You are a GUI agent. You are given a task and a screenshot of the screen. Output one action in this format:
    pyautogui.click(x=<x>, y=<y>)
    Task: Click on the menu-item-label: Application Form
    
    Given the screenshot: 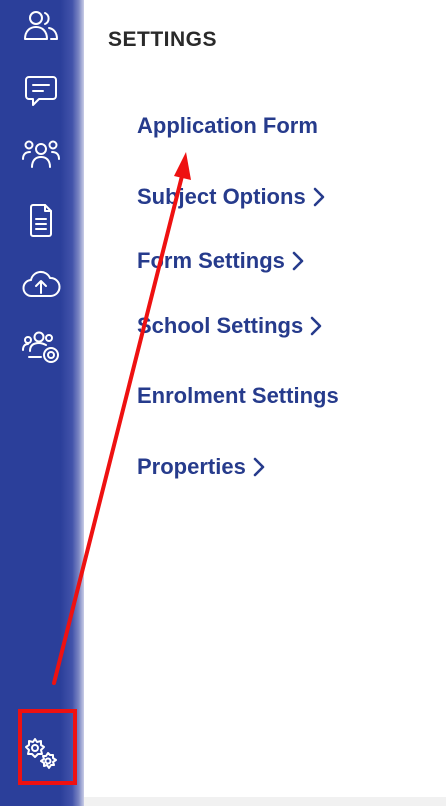 What is the action you would take?
    pyautogui.click(x=227, y=125)
    